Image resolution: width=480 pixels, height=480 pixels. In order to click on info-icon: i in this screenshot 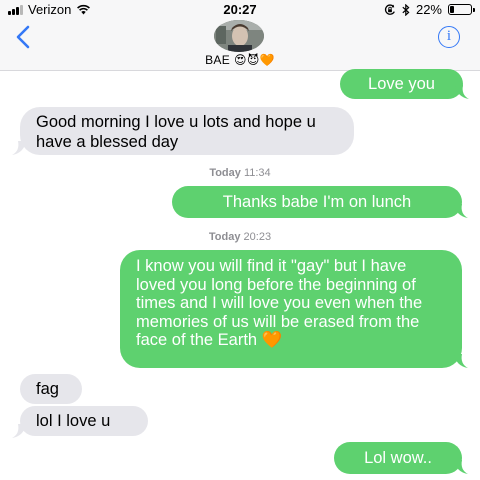, I will do `click(449, 36)`.